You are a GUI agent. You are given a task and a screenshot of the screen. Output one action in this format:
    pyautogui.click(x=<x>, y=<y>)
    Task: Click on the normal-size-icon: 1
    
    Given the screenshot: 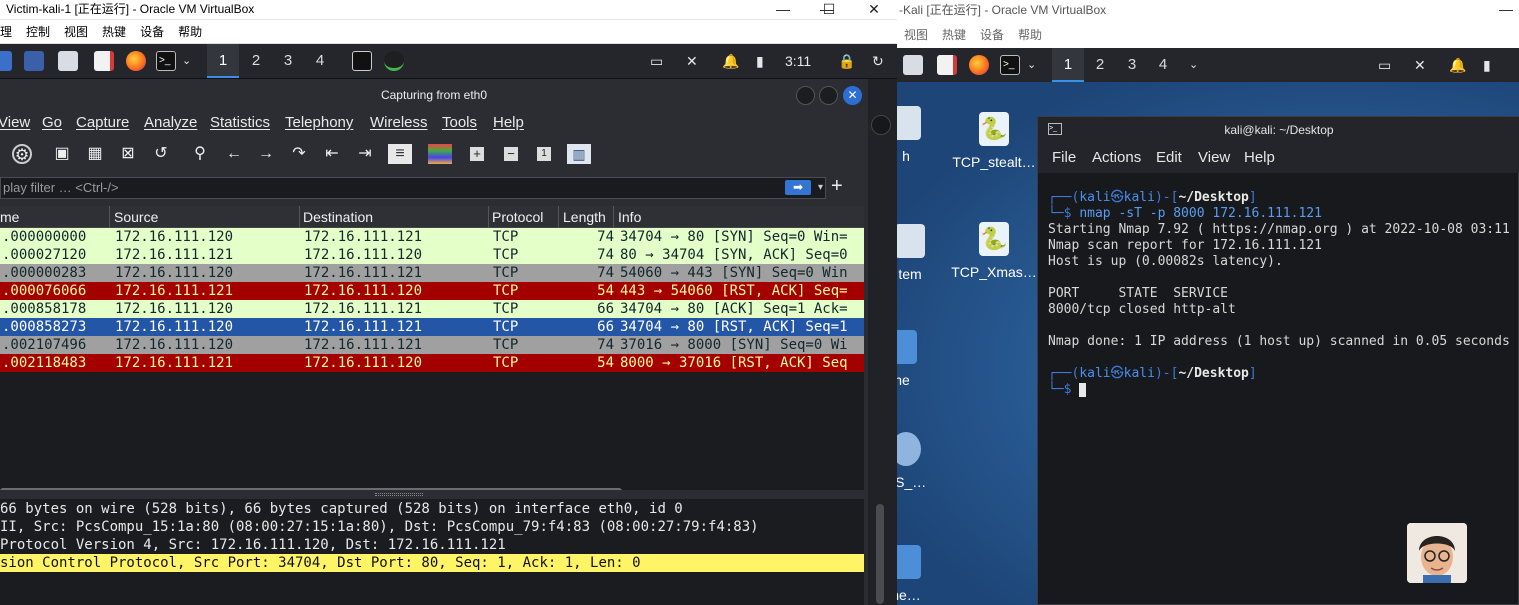 What is the action you would take?
    pyautogui.click(x=544, y=154)
    